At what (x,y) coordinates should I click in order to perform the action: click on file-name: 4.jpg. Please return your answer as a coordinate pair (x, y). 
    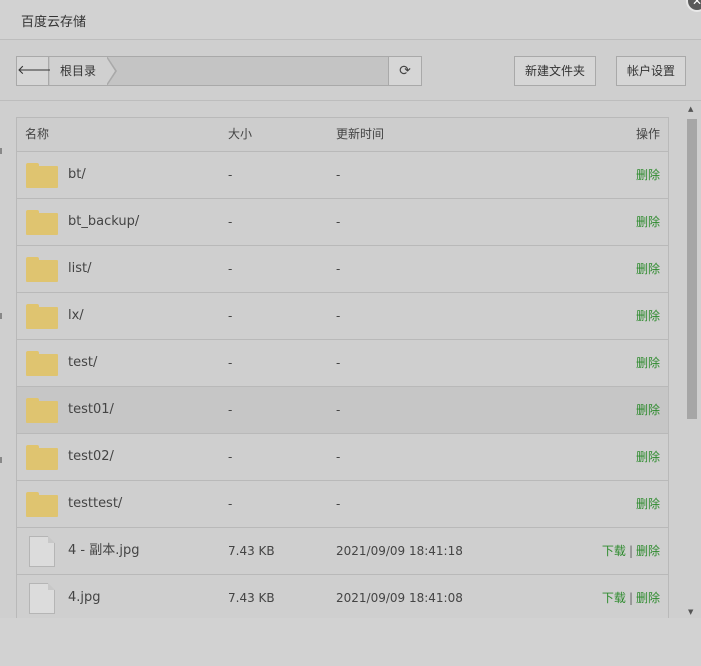
    Looking at the image, I should click on (84, 596).